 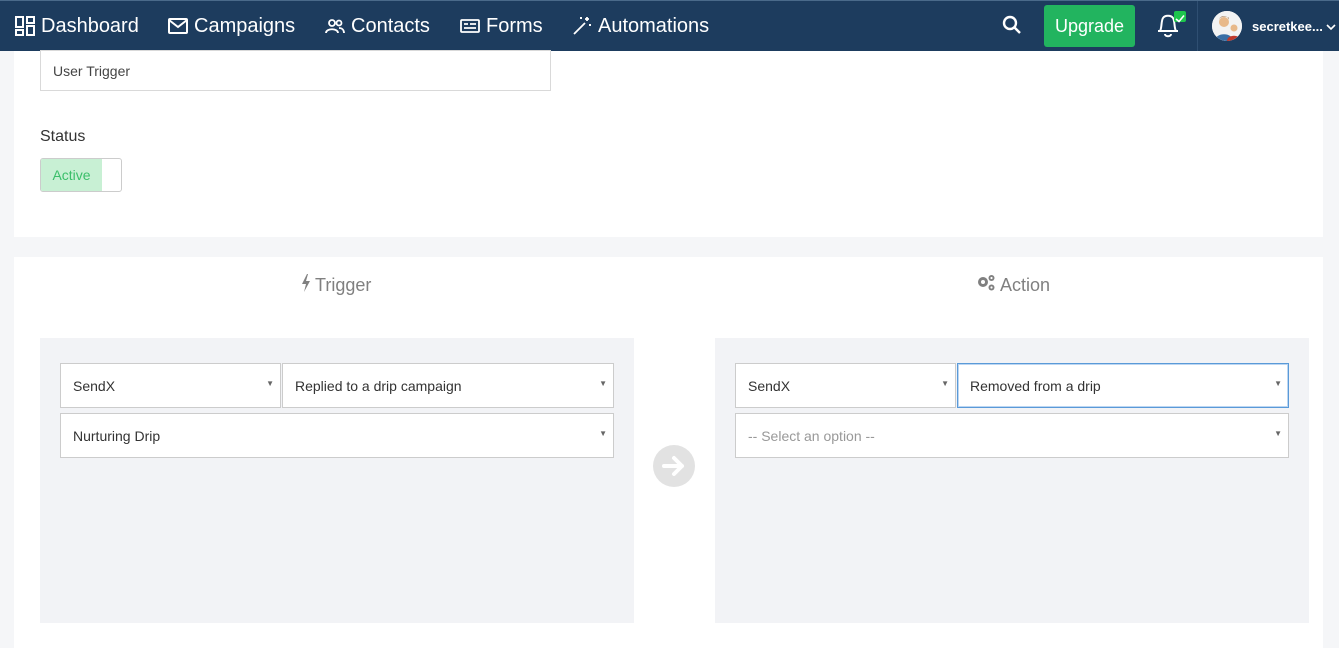 What do you see at coordinates (811, 435) in the screenshot?
I see `action-drip-placeholder: -- Select an option --` at bounding box center [811, 435].